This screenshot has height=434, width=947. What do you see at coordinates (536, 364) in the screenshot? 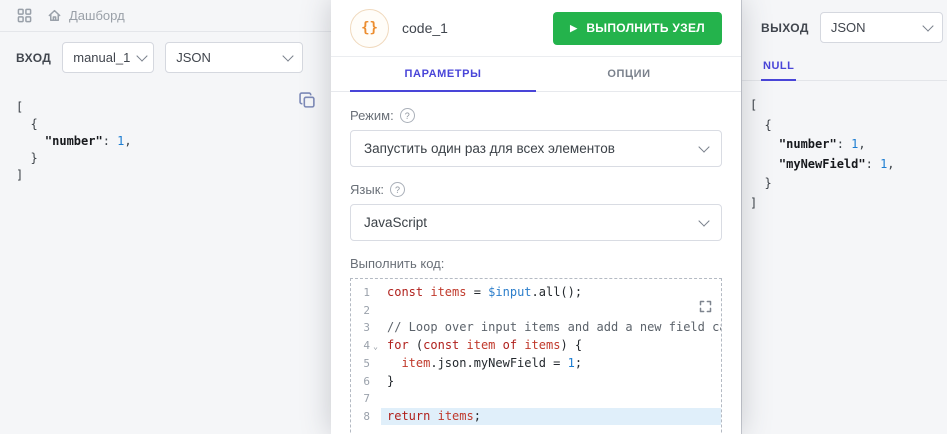
I see `code-line: 5 item.json.myNewField = 1;` at bounding box center [536, 364].